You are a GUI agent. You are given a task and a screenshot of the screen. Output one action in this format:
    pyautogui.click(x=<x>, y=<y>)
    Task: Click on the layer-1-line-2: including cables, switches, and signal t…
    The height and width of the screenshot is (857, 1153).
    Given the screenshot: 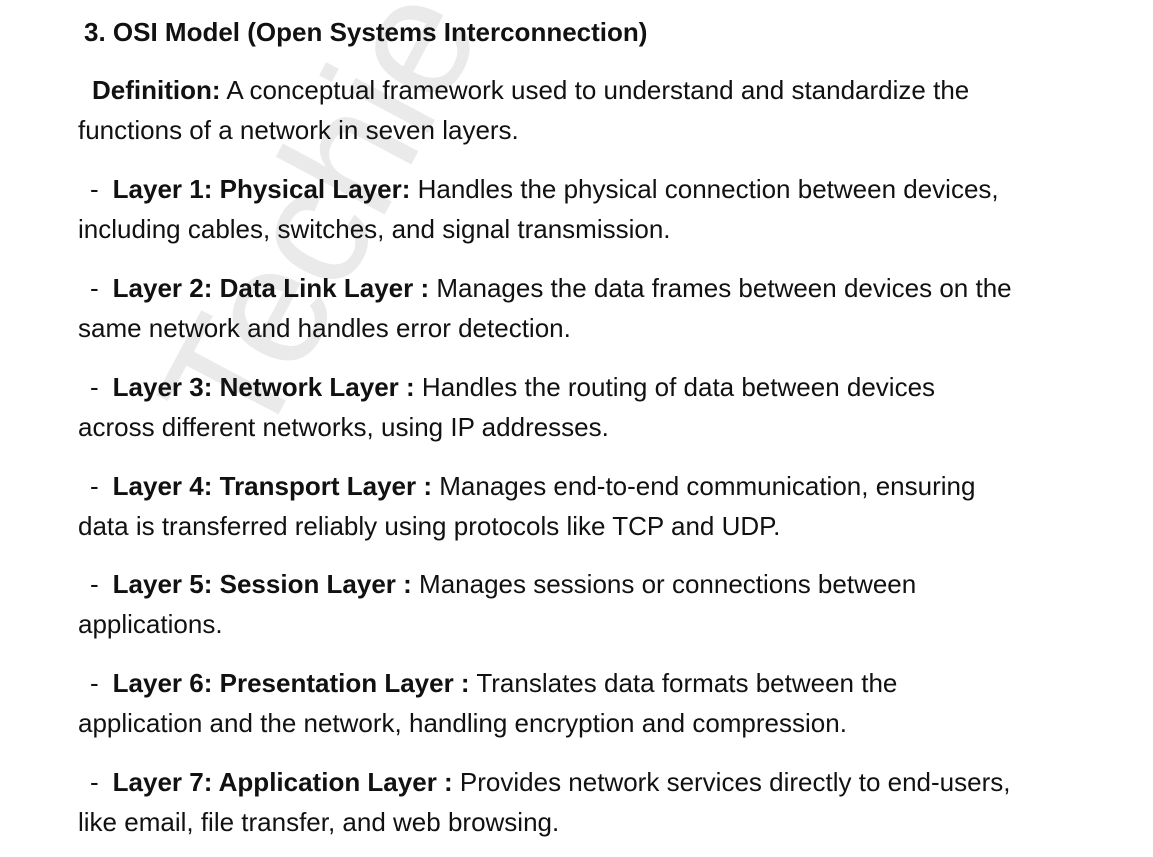 What is the action you would take?
    pyautogui.click(x=374, y=229)
    